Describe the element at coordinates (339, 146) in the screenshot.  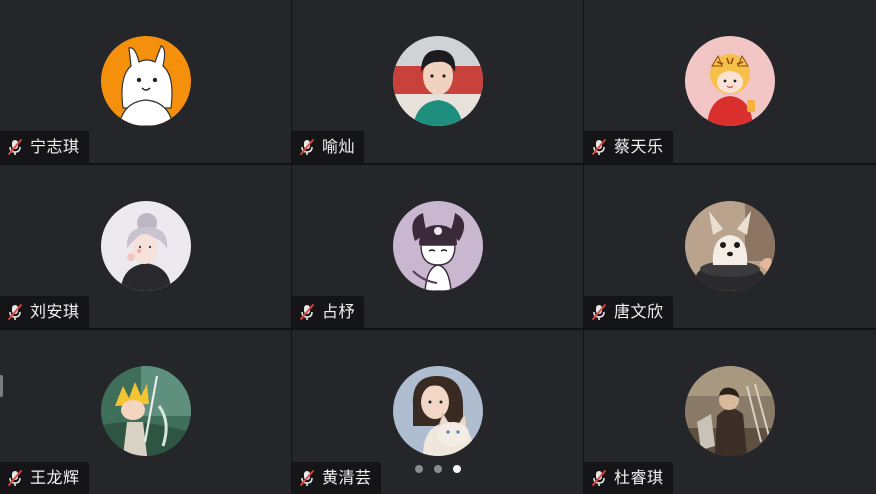
I see `participant-name: 喻灿` at that location.